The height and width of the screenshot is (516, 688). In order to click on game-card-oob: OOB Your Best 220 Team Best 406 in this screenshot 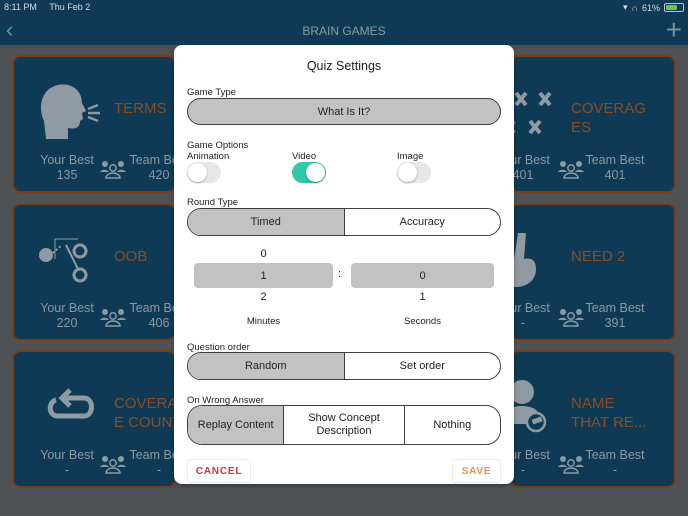, I will do `click(100, 272)`.